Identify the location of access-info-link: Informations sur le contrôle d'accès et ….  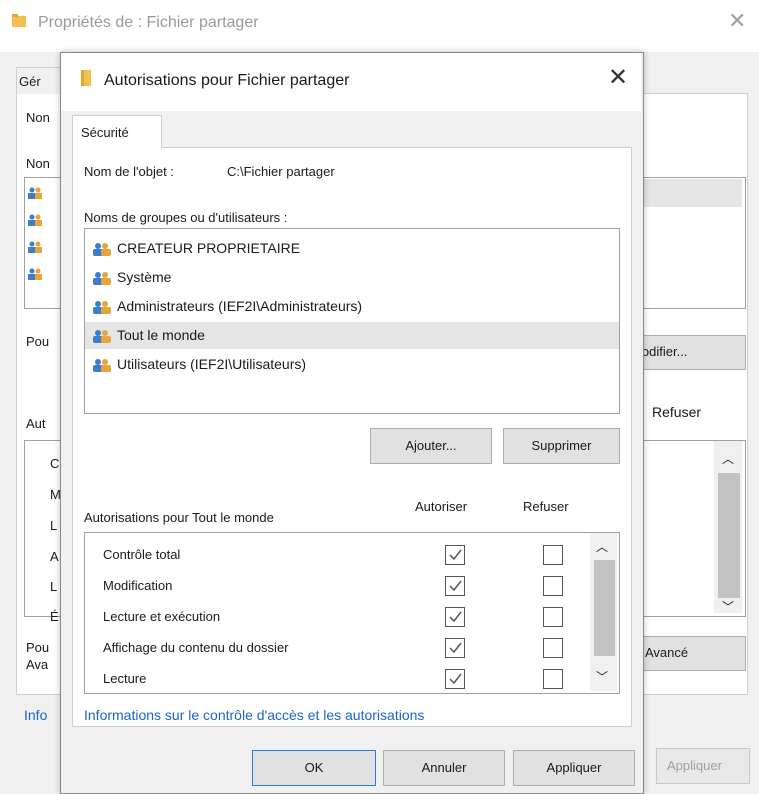
(254, 715).